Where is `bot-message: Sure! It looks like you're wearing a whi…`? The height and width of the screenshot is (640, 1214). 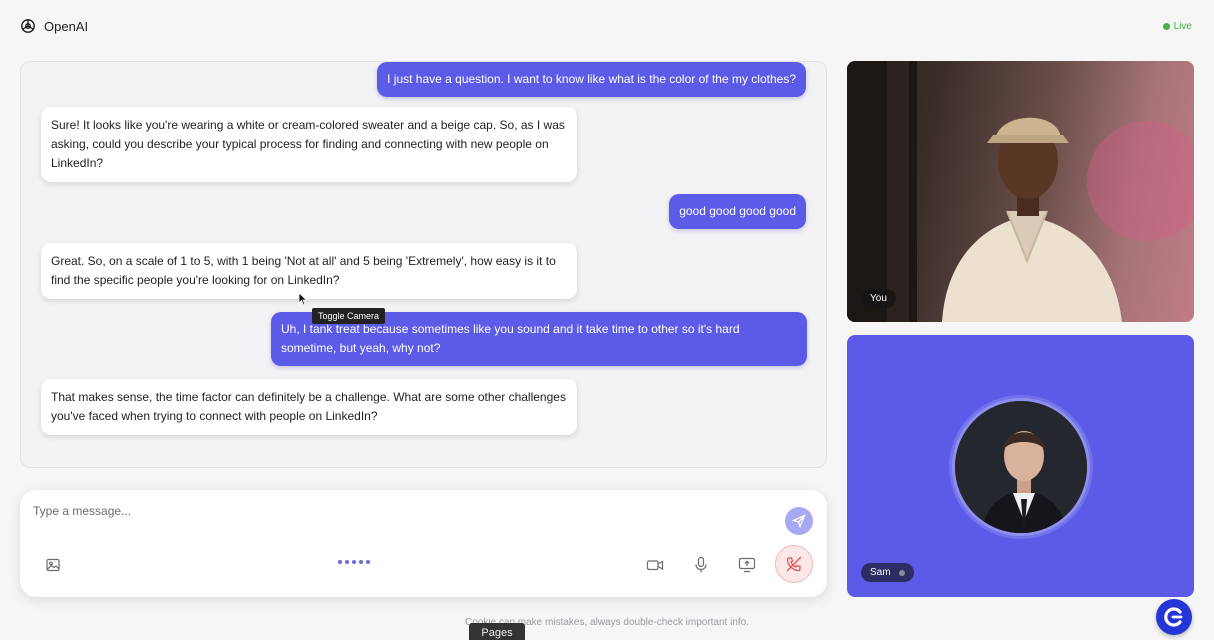 bot-message: Sure! It looks like you're wearing a whi… is located at coordinates (309, 144).